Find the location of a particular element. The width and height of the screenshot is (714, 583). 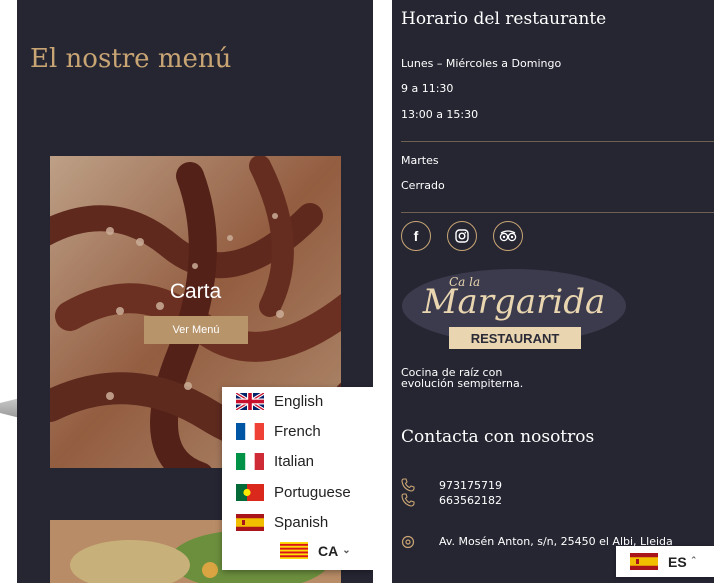

facebook-icon: f is located at coordinates (416, 236).